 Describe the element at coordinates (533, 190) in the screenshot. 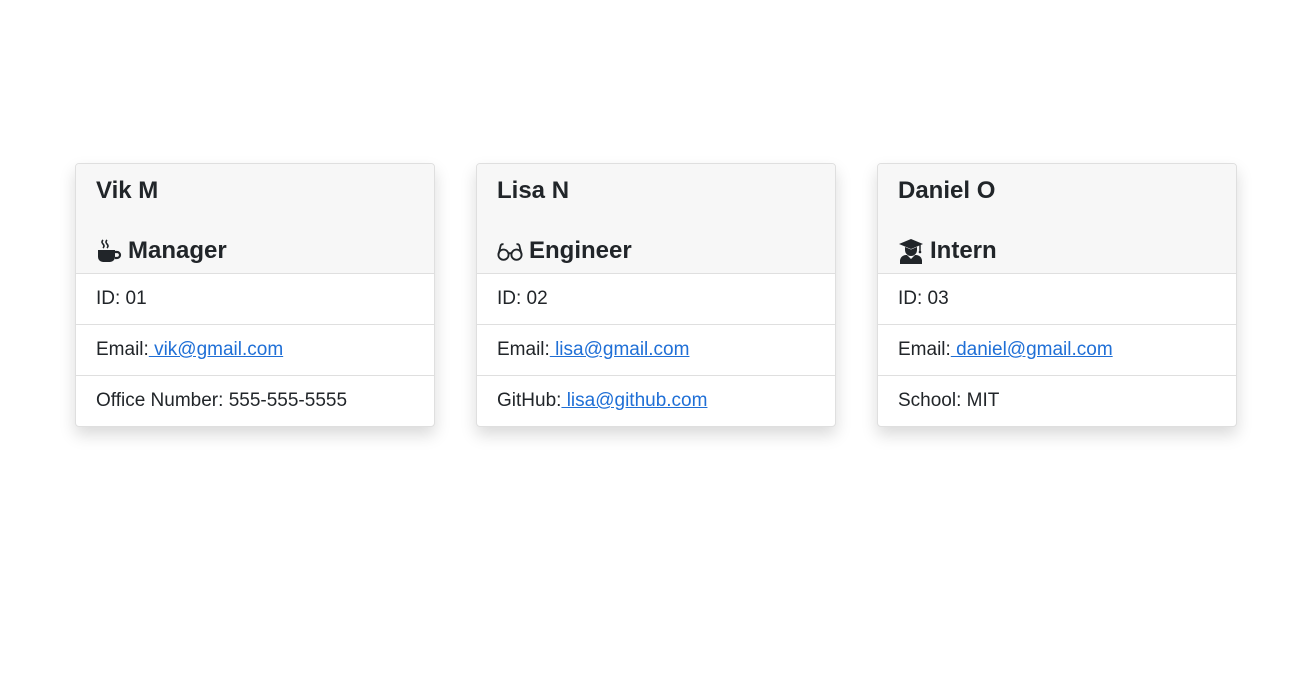

I see `employee-name: Lisa N` at that location.